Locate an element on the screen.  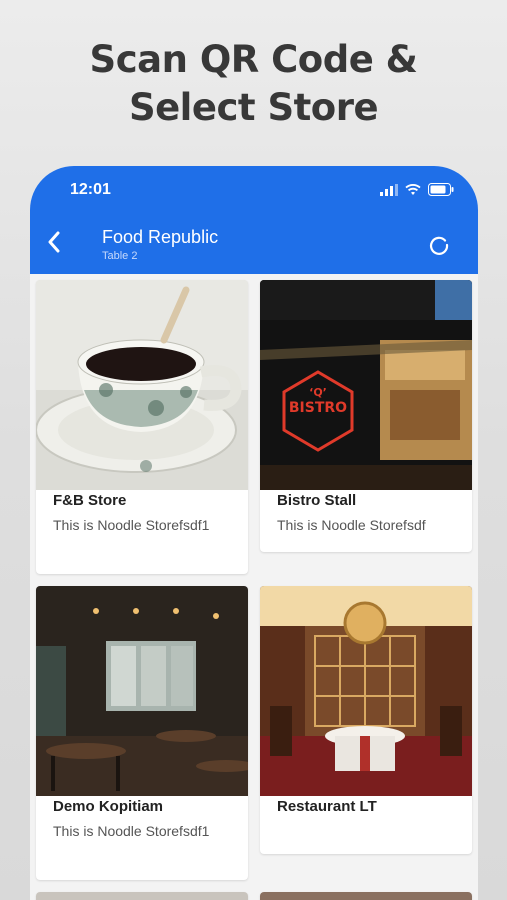
store-image-bistro: BISTRO ‘Q’ is located at coordinates (366, 385).